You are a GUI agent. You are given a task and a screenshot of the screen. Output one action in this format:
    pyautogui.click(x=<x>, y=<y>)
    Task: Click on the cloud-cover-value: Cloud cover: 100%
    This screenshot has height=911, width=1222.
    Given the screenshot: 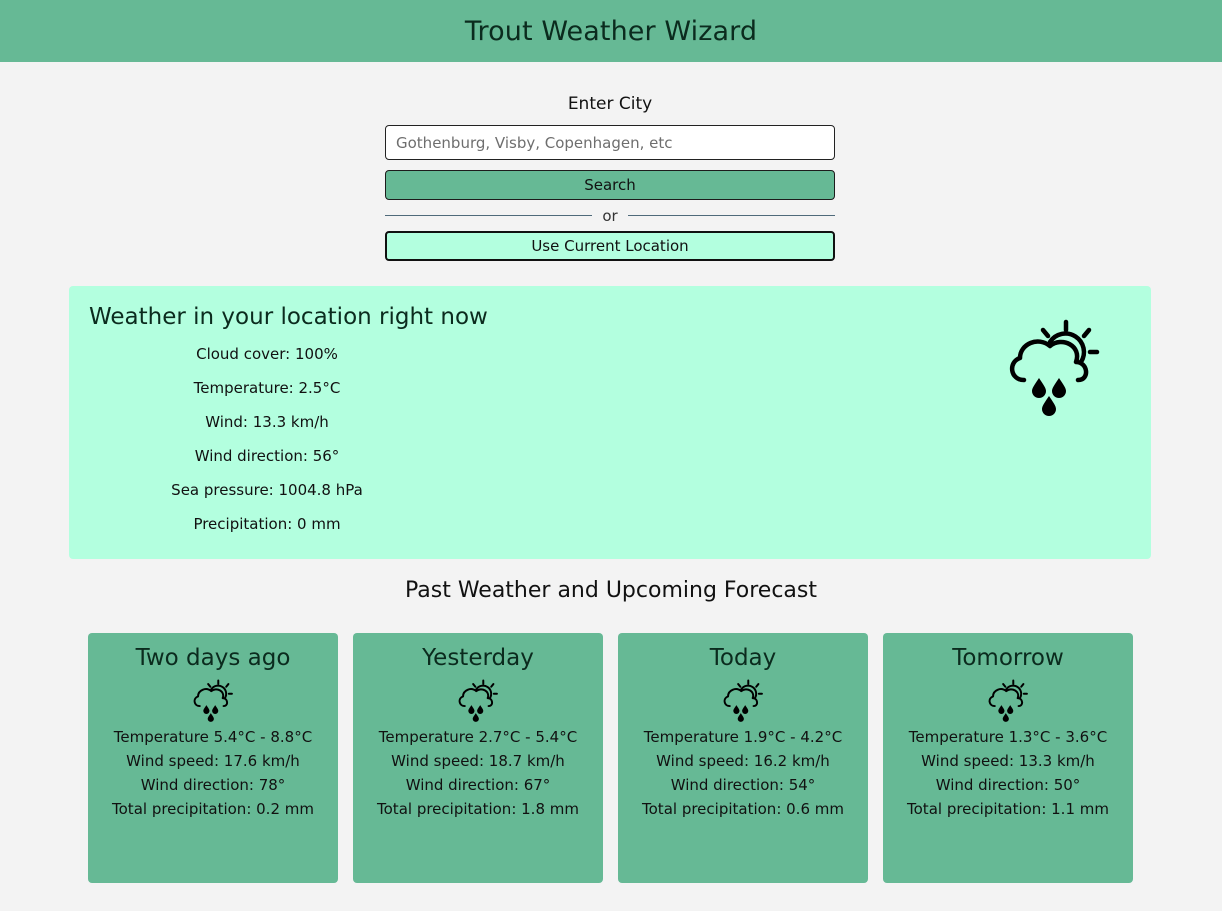 What is the action you would take?
    pyautogui.click(x=267, y=354)
    